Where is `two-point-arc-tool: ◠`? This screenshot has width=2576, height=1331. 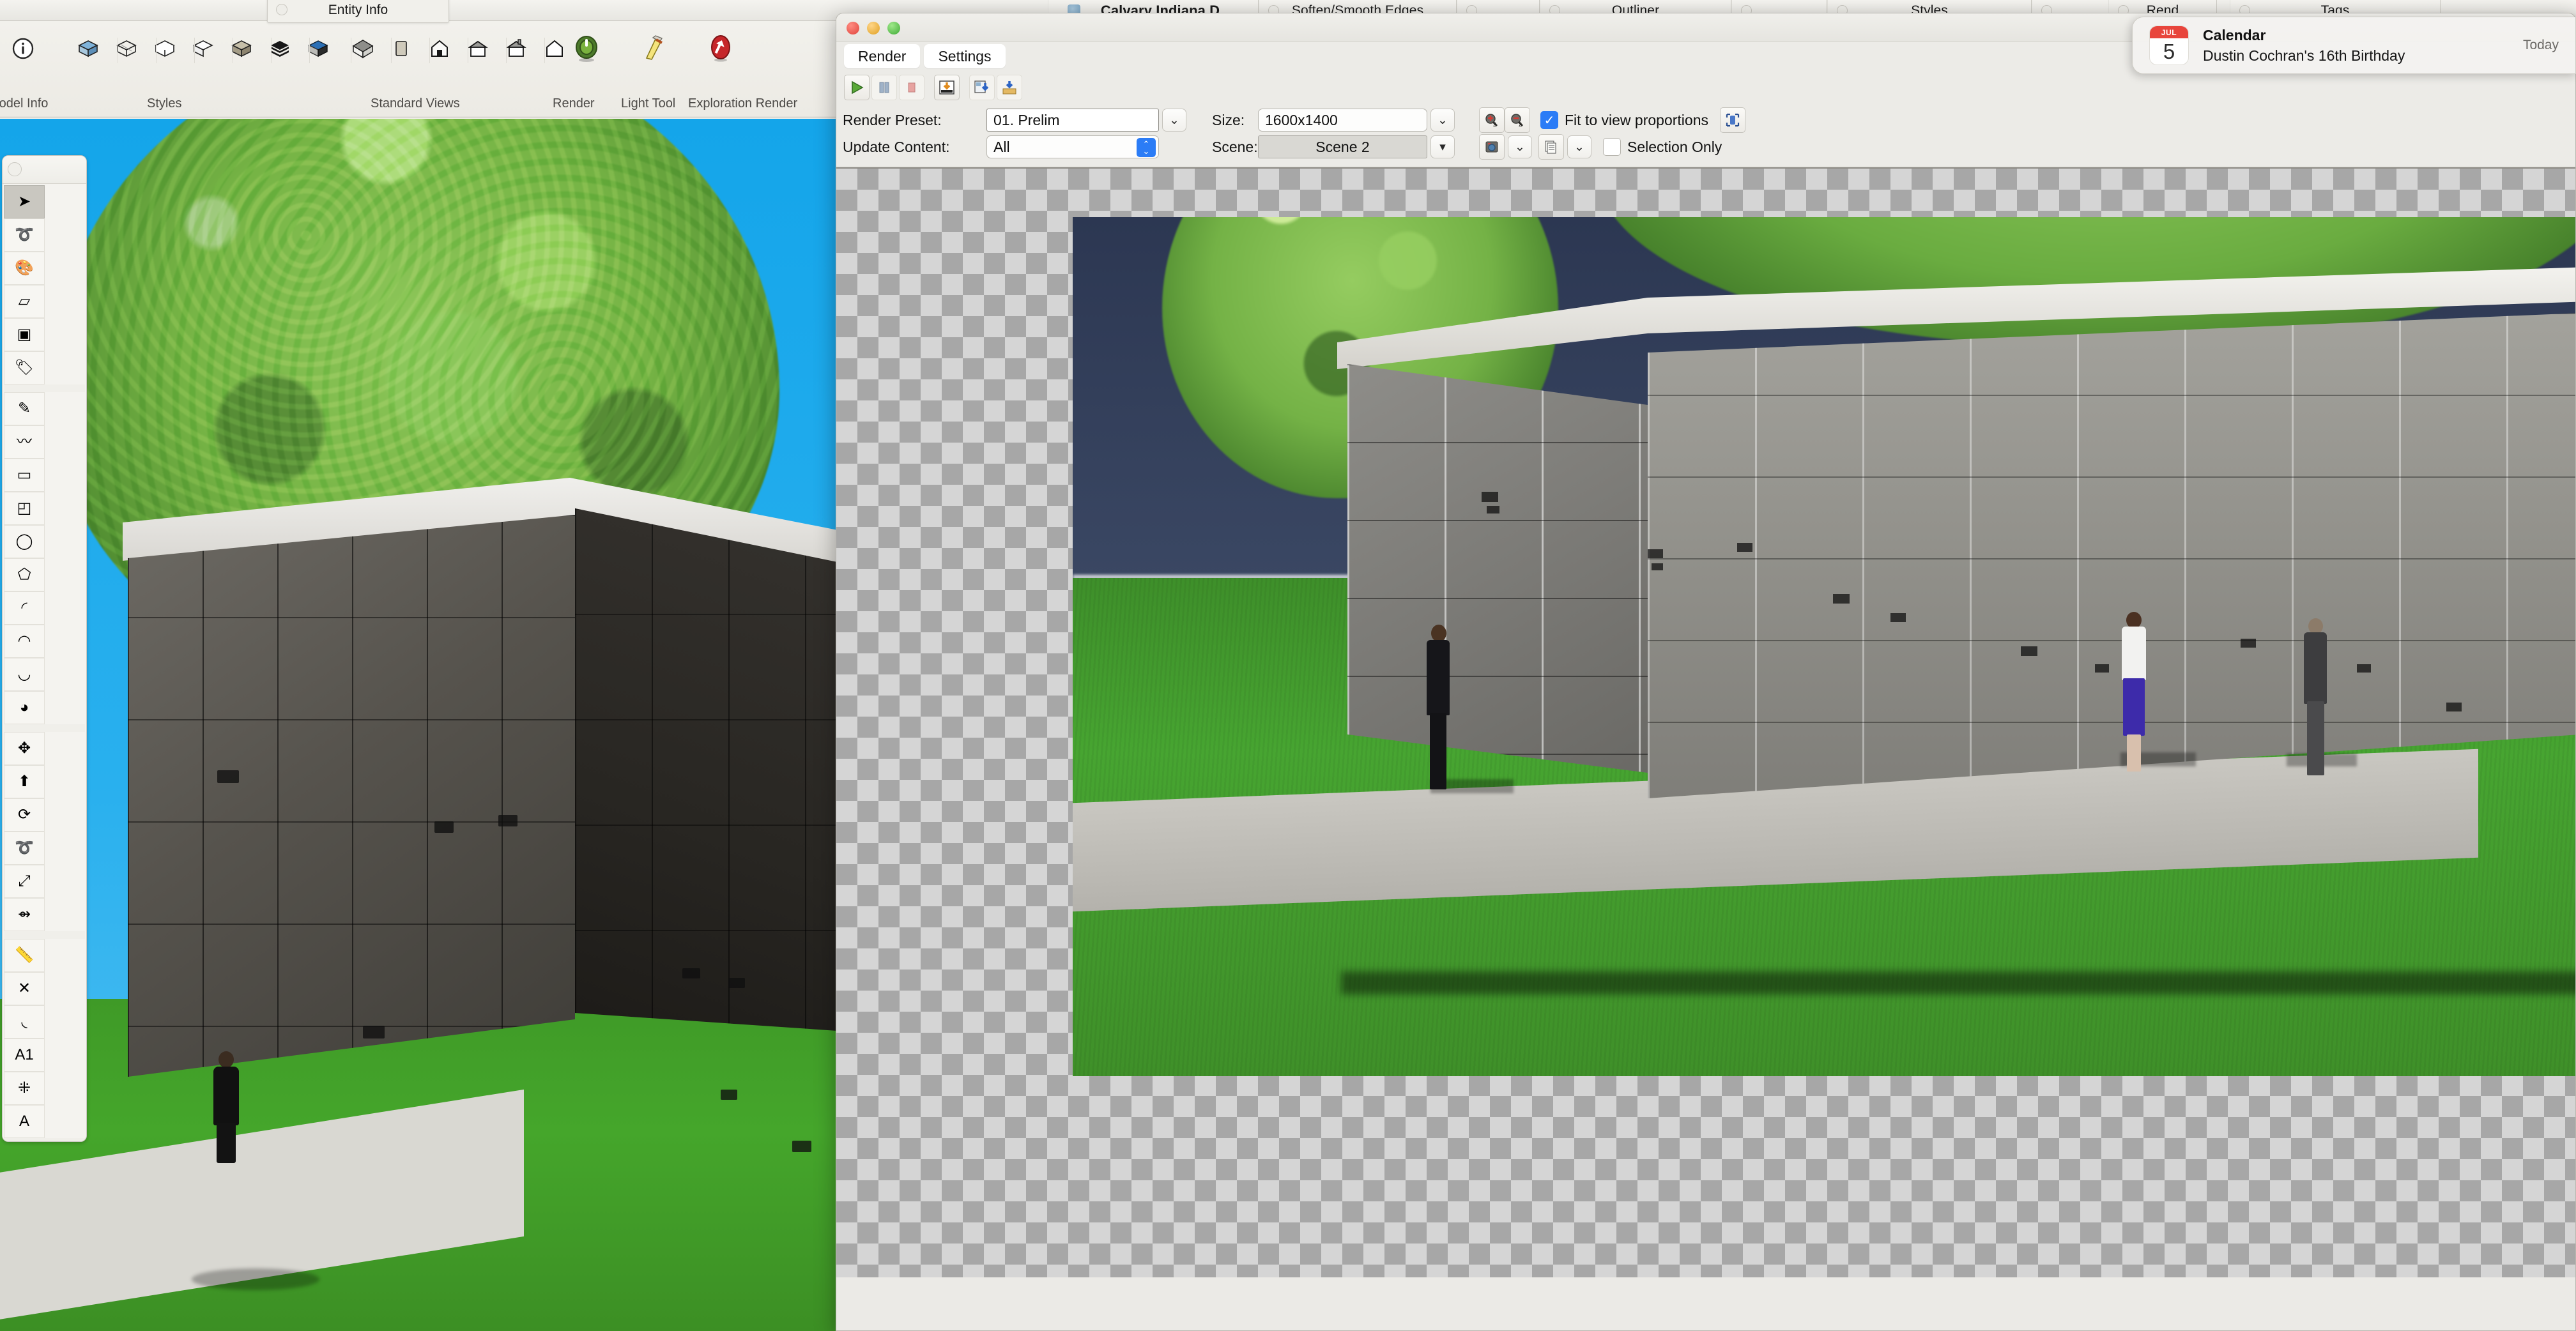
two-point-arc-tool: ◠ is located at coordinates (24, 641).